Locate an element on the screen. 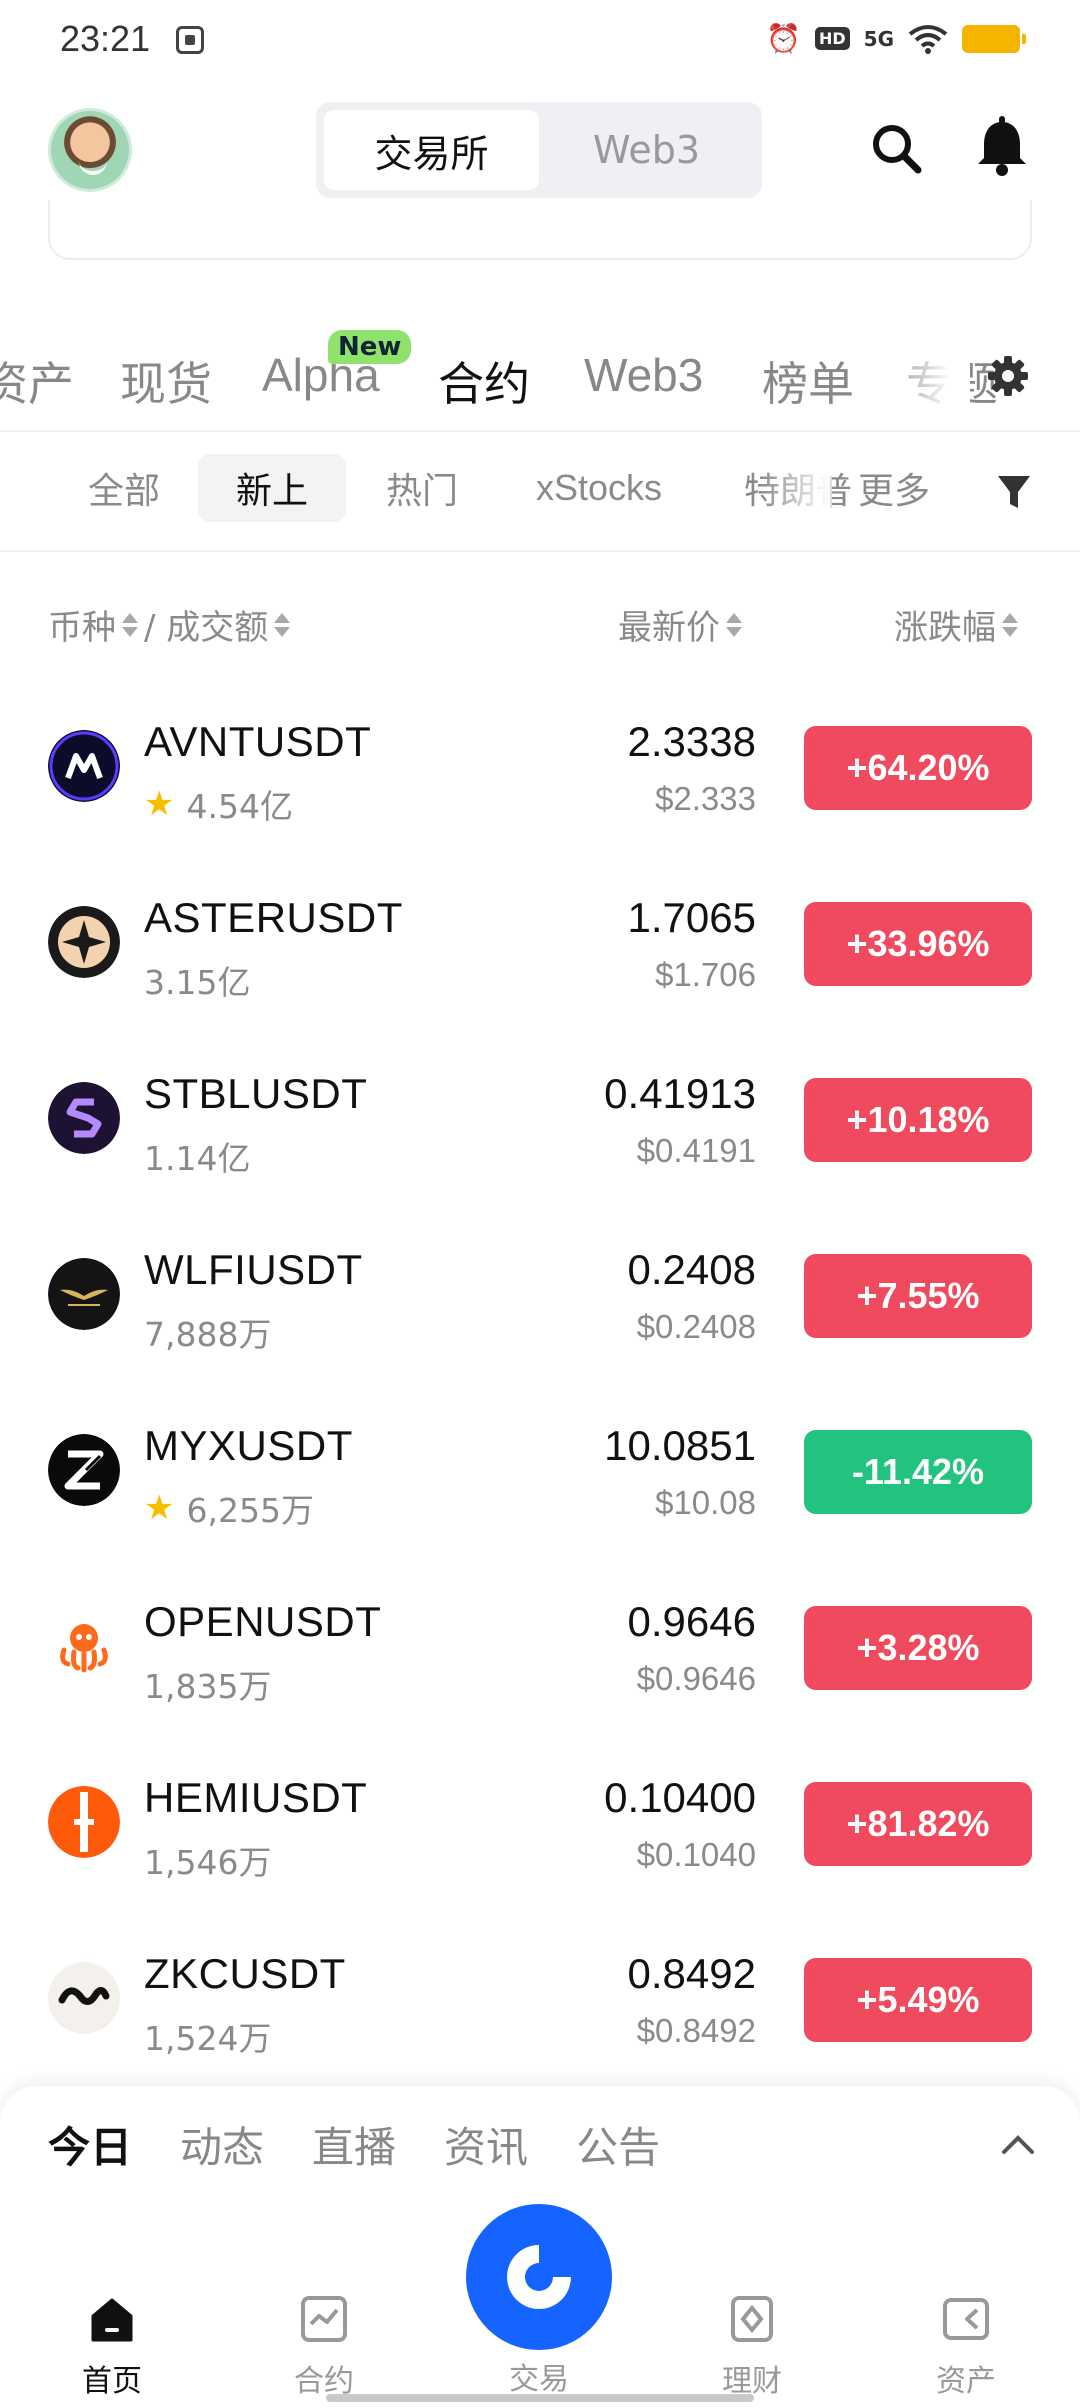  last-price: 0.2408 is located at coordinates (691, 1269).